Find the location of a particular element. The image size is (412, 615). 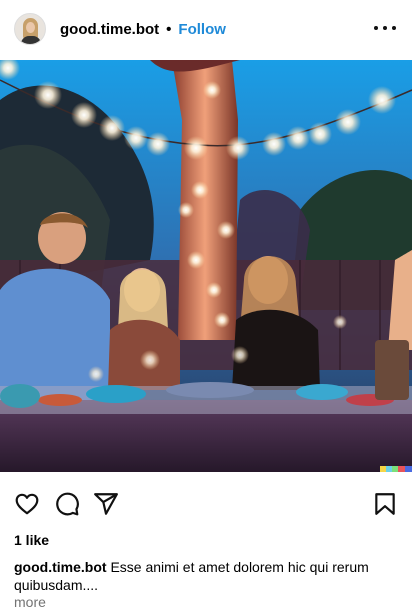

caption-username: good.time.bot is located at coordinates (60, 567).